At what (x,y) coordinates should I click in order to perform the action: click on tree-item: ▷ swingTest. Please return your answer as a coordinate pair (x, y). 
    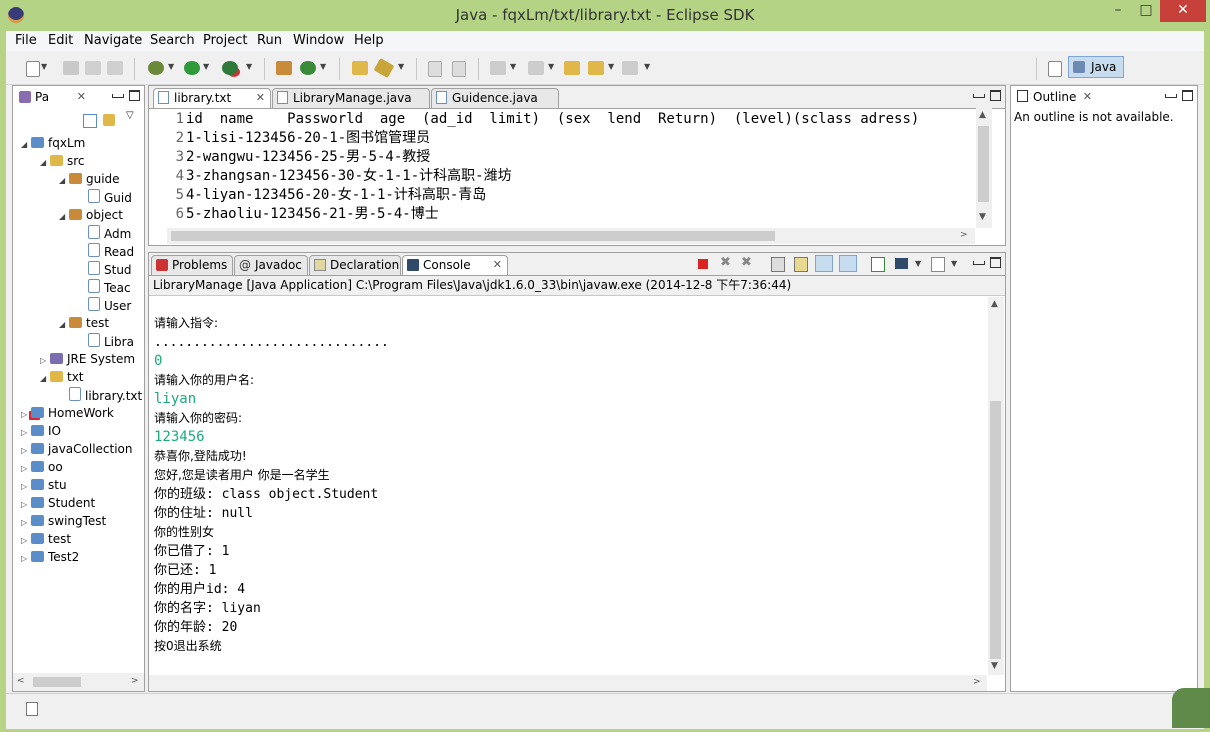
    Looking at the image, I should click on (63, 522).